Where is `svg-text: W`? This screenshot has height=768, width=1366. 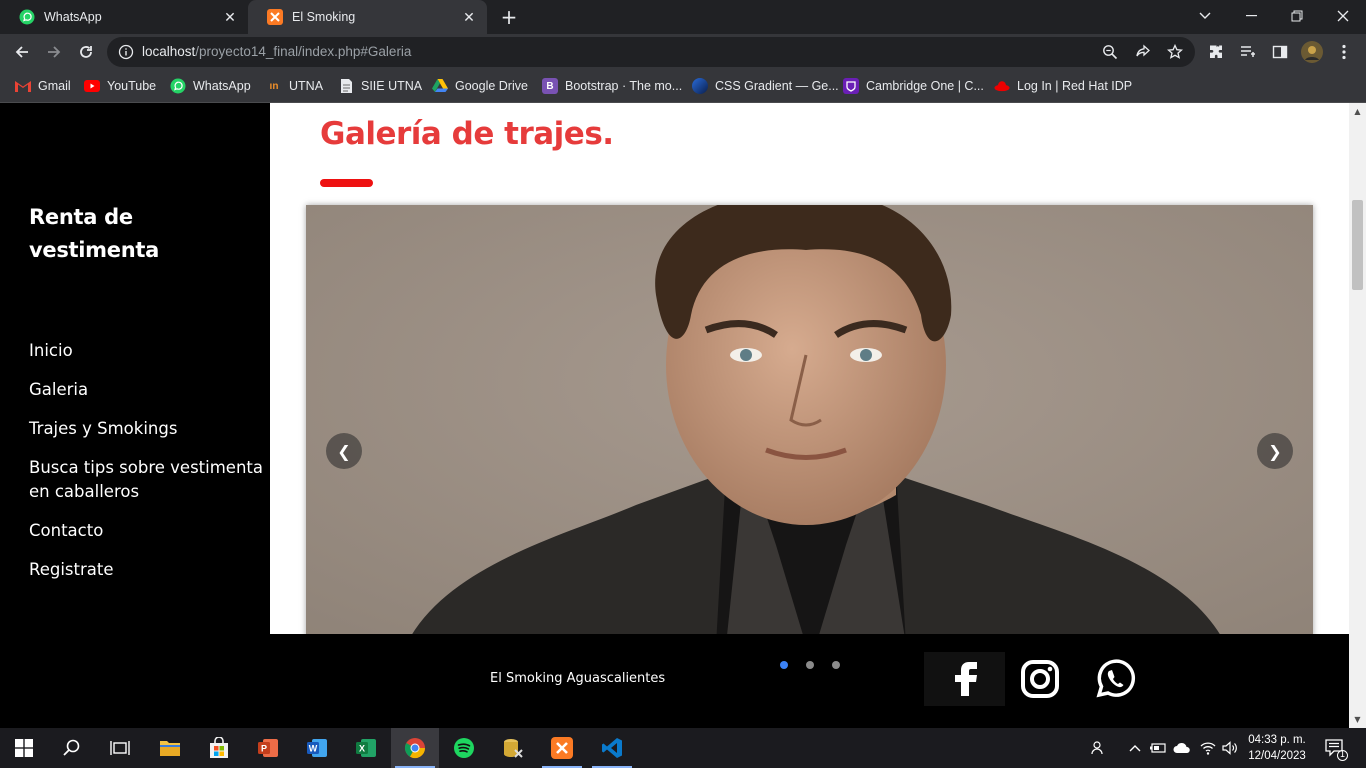 svg-text: W is located at coordinates (313, 749).